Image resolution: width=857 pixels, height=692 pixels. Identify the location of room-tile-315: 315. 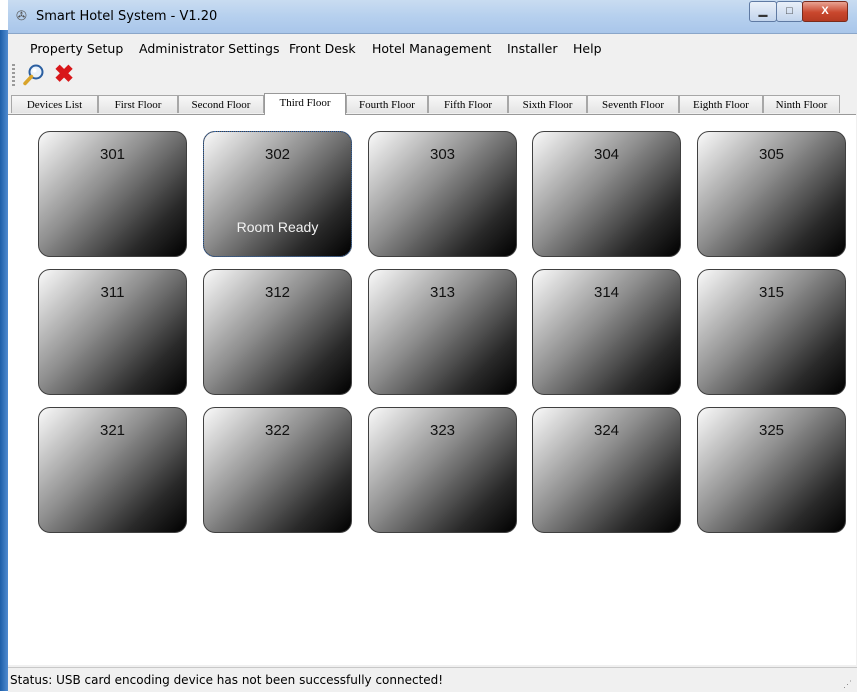
(771, 332).